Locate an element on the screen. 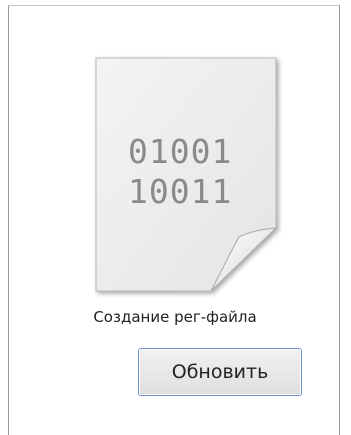 This screenshot has width=351, height=435. file-digits-line2: 10011 is located at coordinates (180, 191).